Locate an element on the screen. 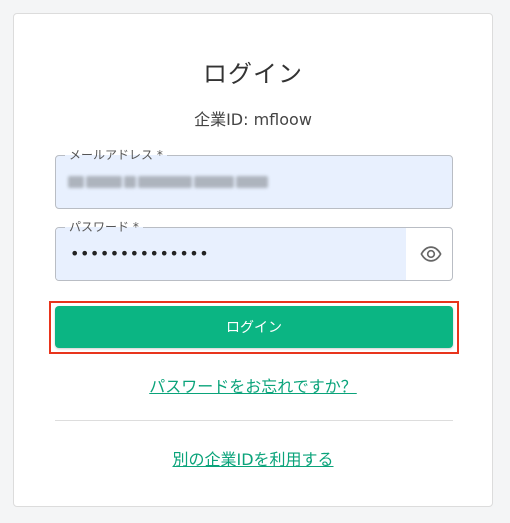  password-field: パスワード * •••••••••••••• is located at coordinates (254, 250).